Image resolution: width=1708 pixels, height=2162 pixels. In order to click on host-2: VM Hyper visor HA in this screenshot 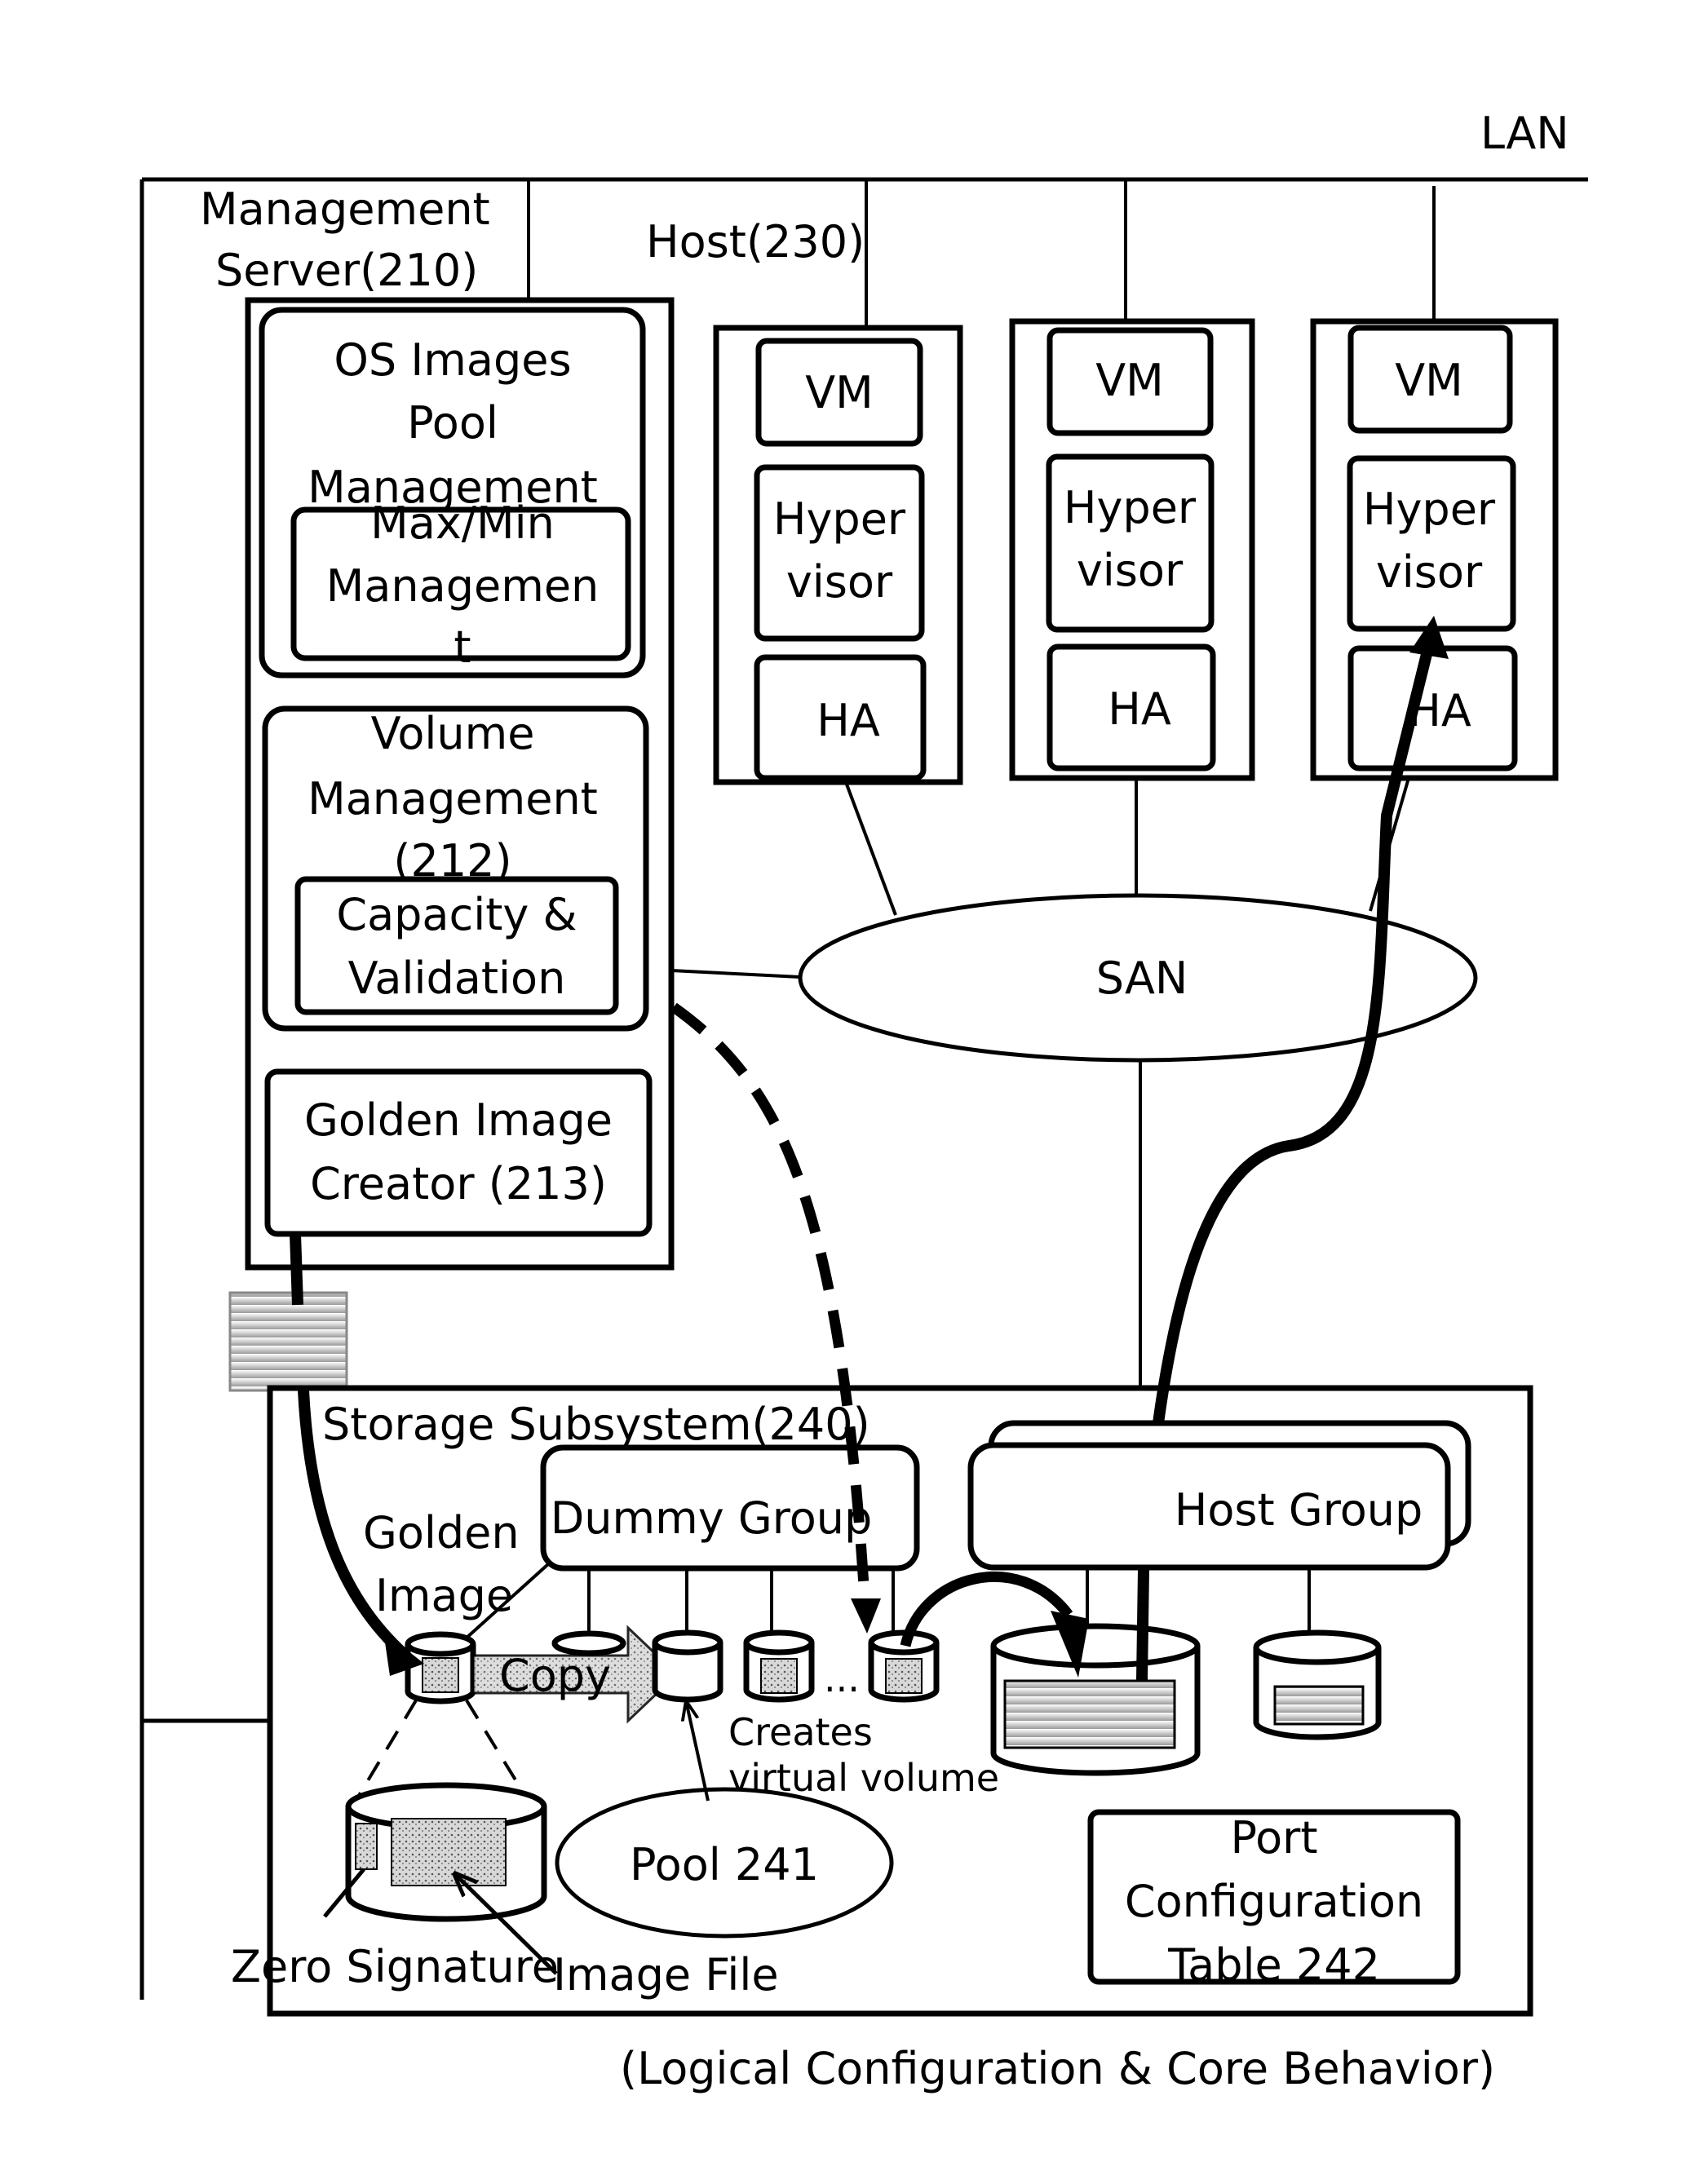, I will do `click(1132, 549)`.